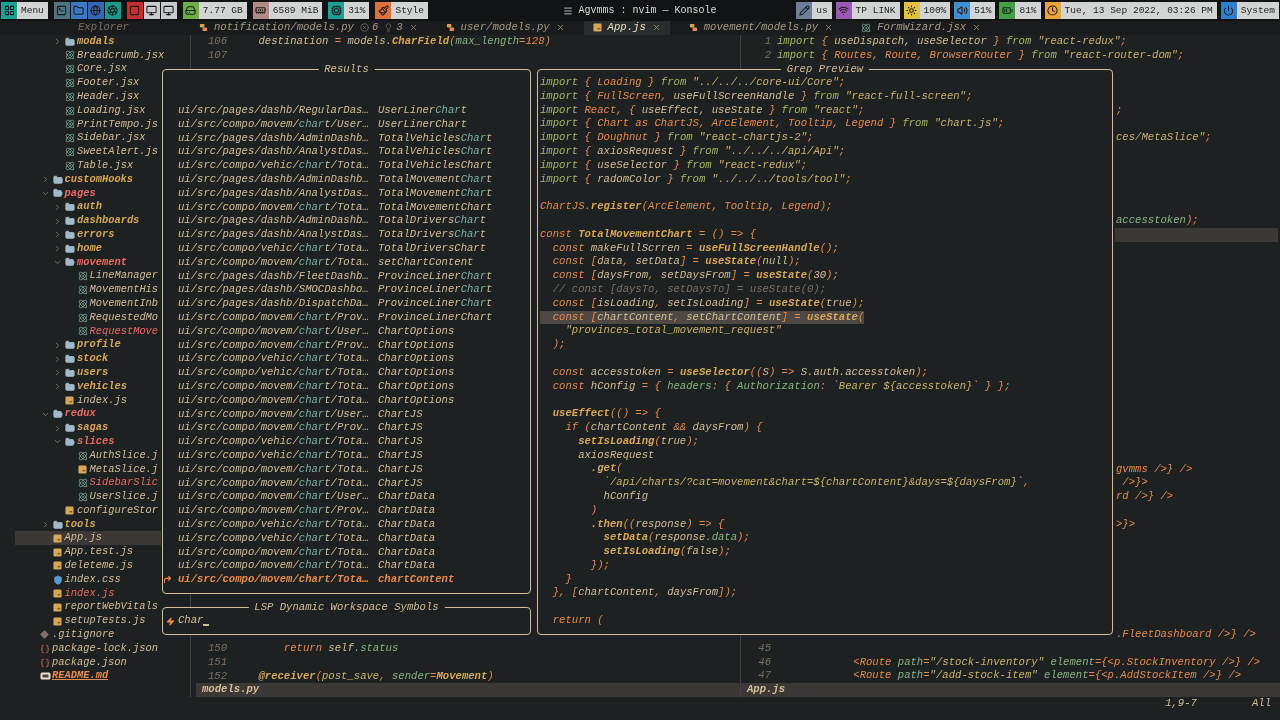 The image size is (1280, 720). I want to click on tree-item: MovementInb, so click(88, 303).